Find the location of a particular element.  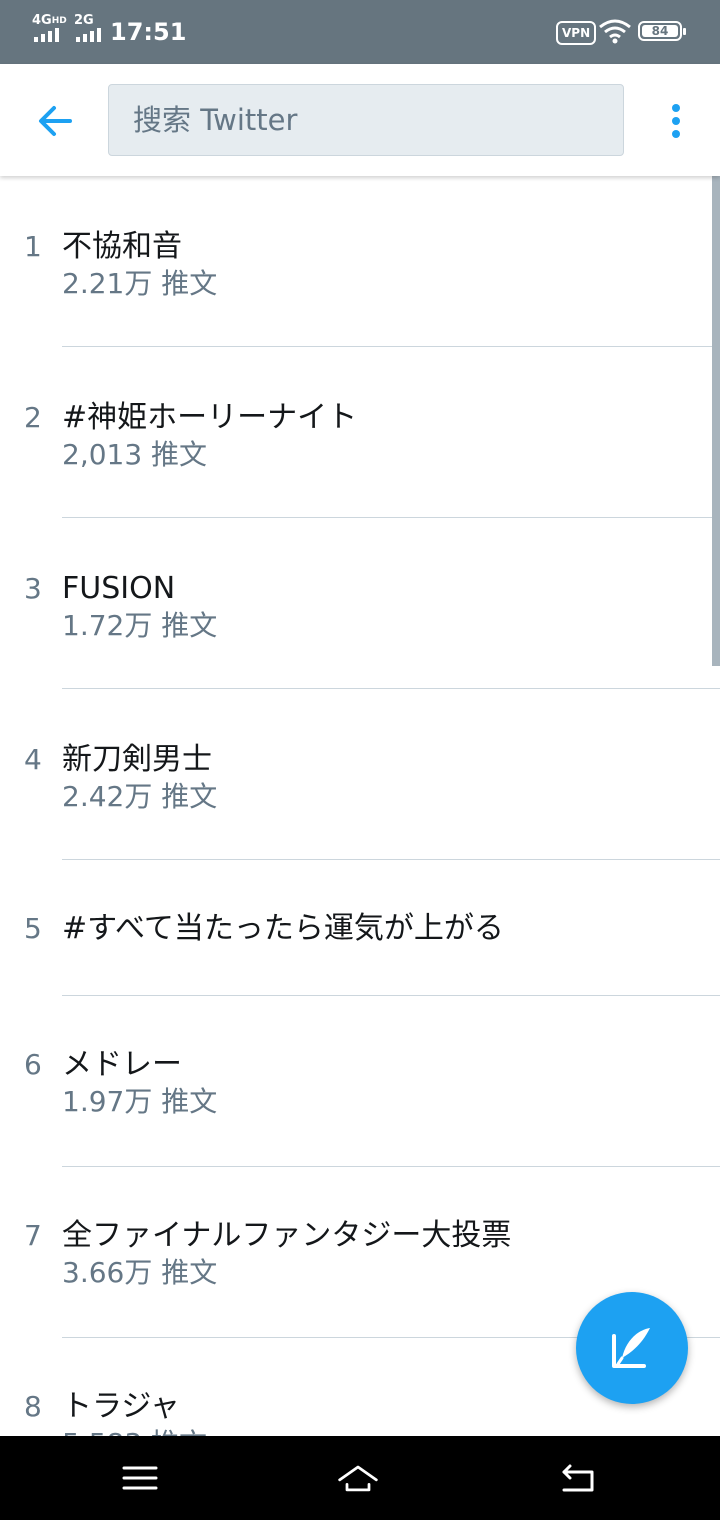

network-2g-indicator: 2G is located at coordinates (84, 20).